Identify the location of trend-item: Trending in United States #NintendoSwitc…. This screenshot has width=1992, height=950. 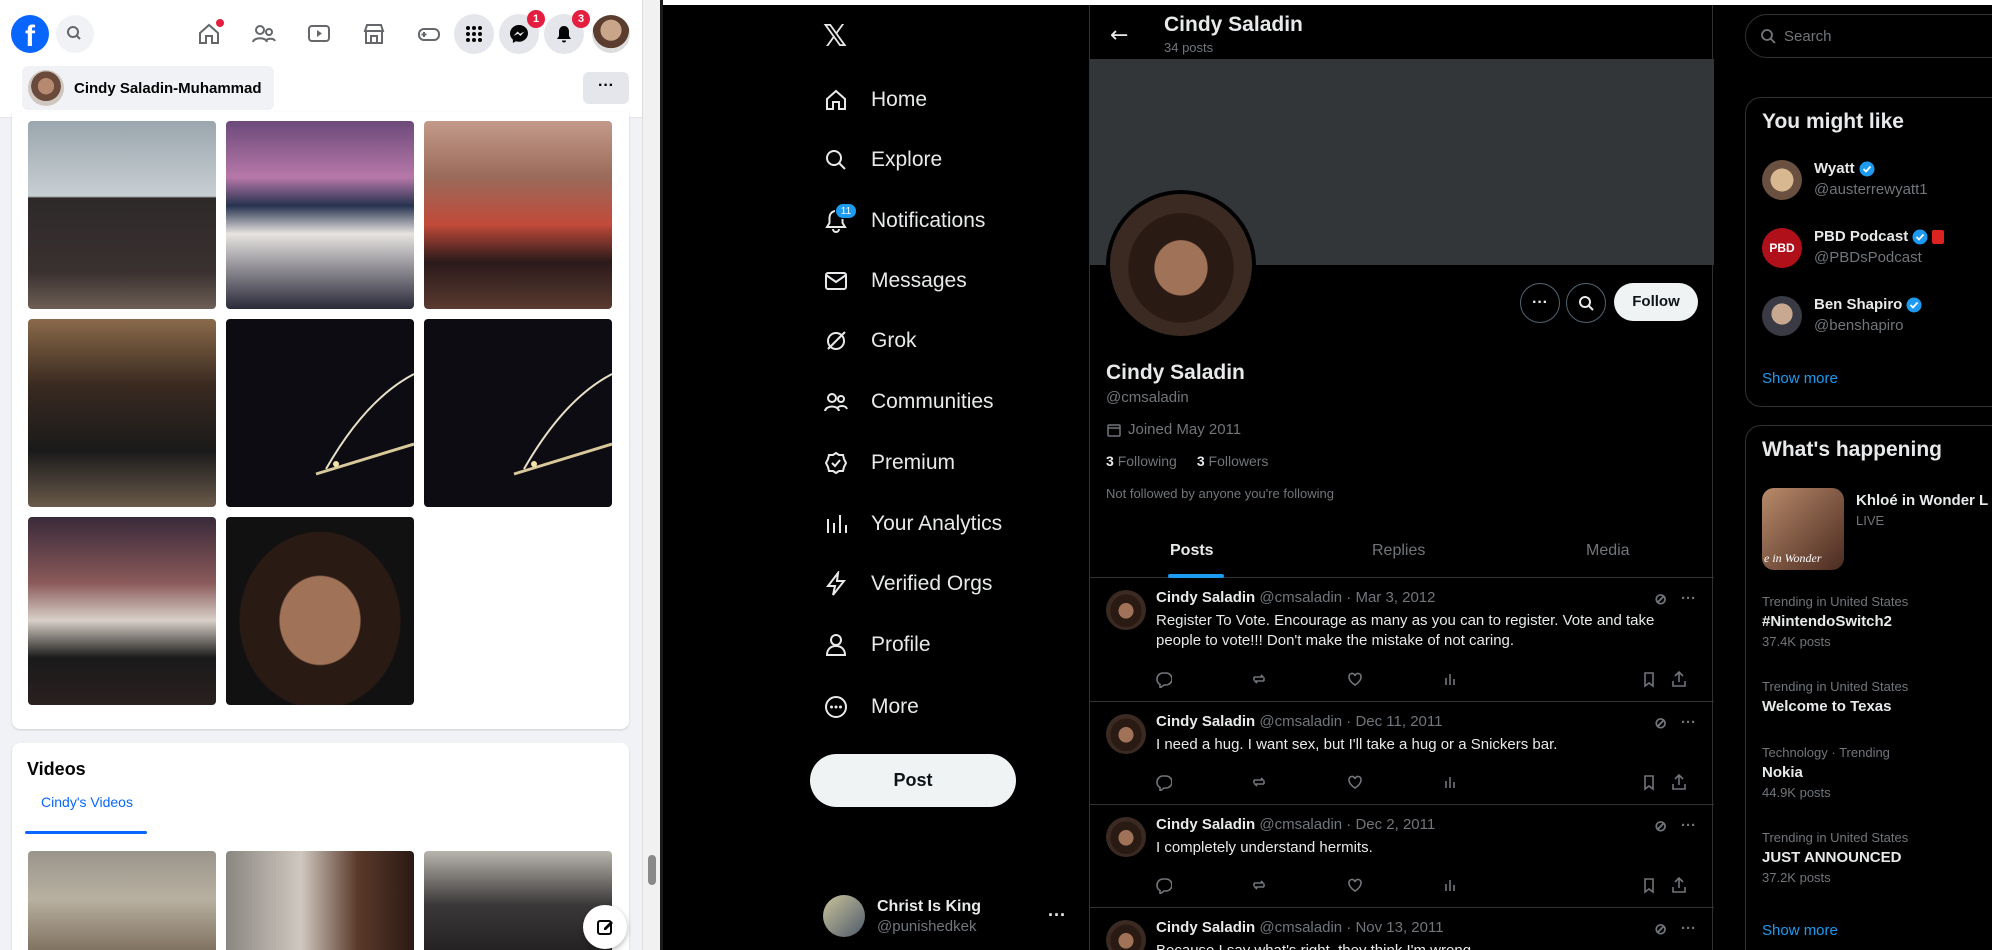
(1835, 621).